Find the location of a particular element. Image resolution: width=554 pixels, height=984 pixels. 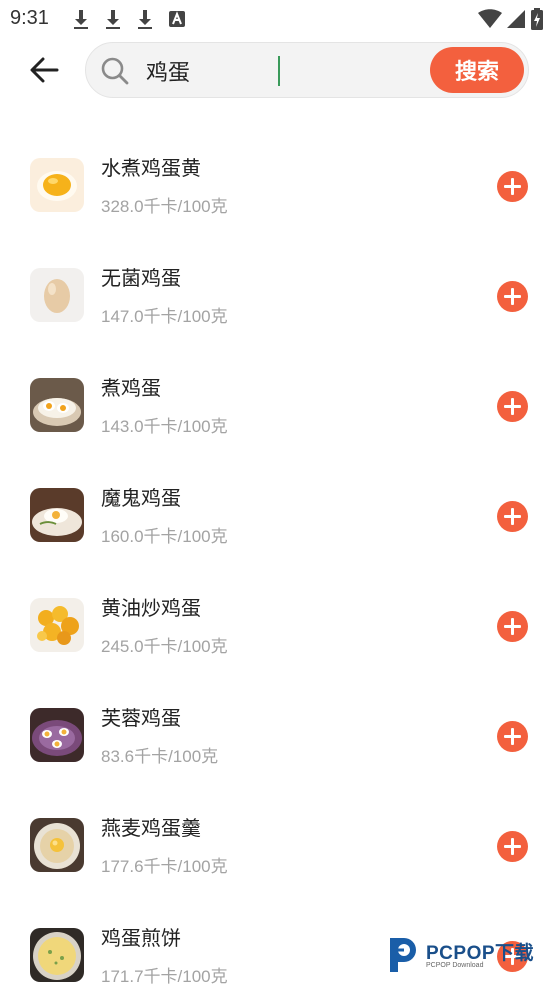

list-item: 魔鬼鸡蛋 160.0千卡/100克 is located at coordinates (277, 515).